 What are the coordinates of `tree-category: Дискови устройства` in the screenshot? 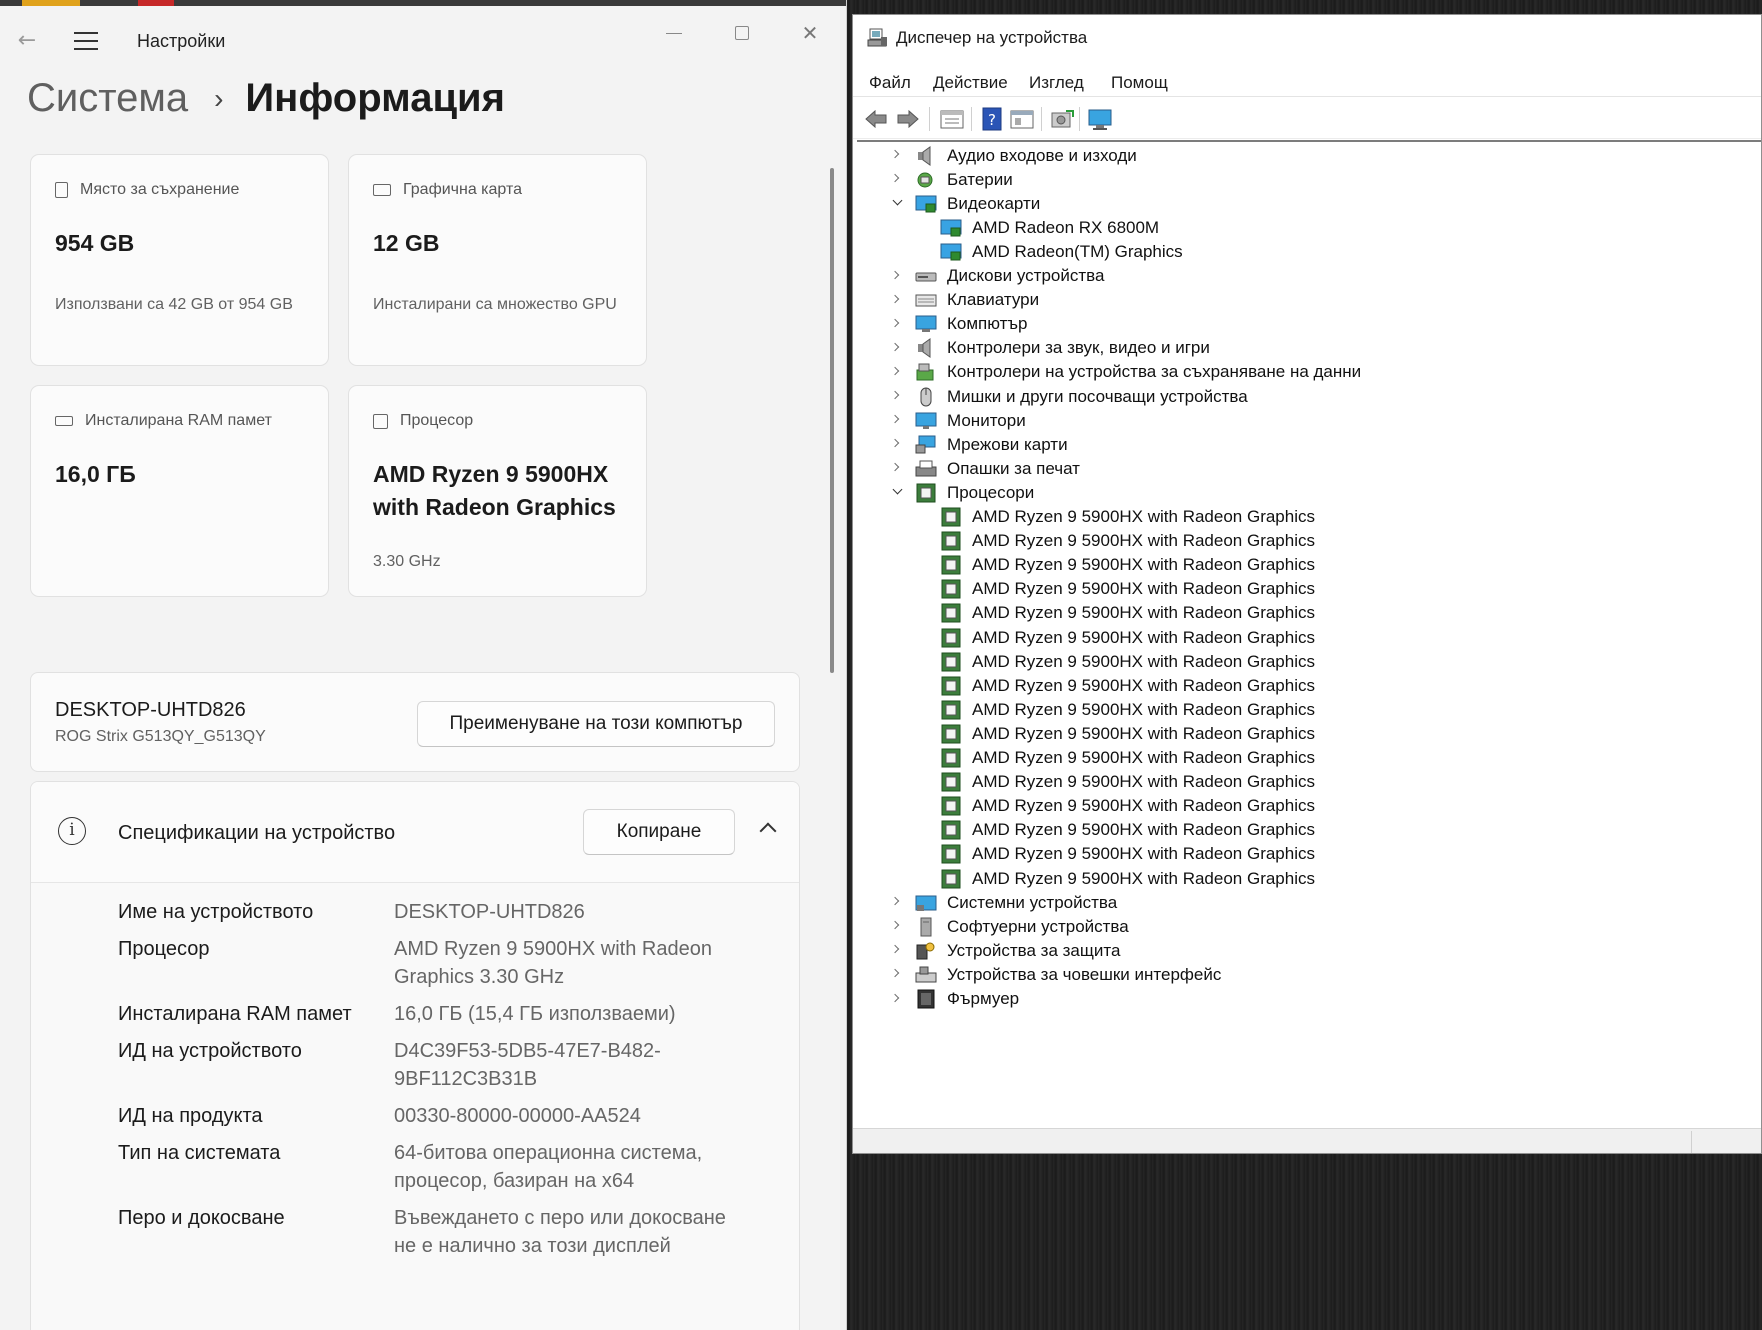 It's located at (997, 276).